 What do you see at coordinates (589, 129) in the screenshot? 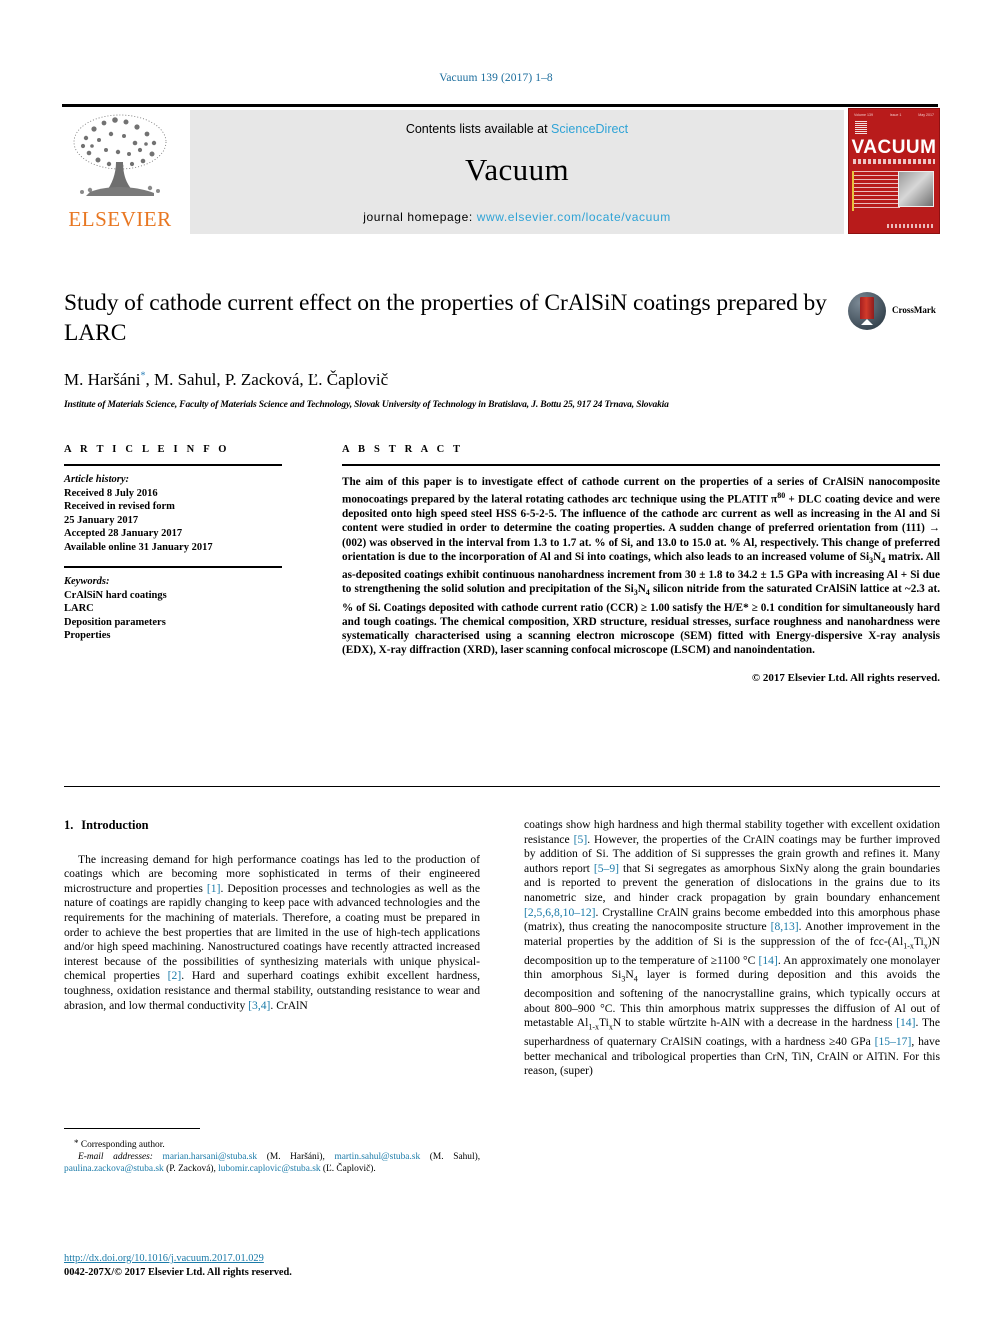
I see `sciencedirect-link: ScienceDirect` at bounding box center [589, 129].